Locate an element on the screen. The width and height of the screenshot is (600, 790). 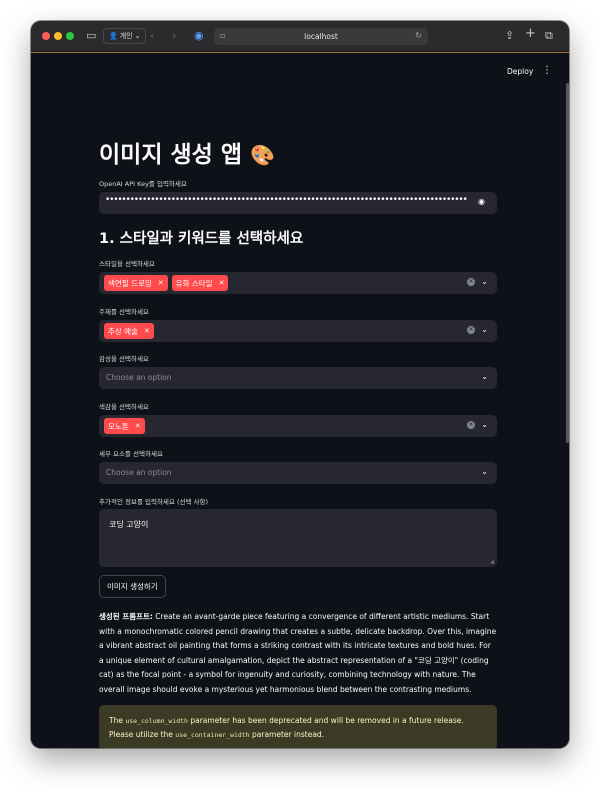
tag-monotone: 모노톤 ✕ is located at coordinates (124, 426).